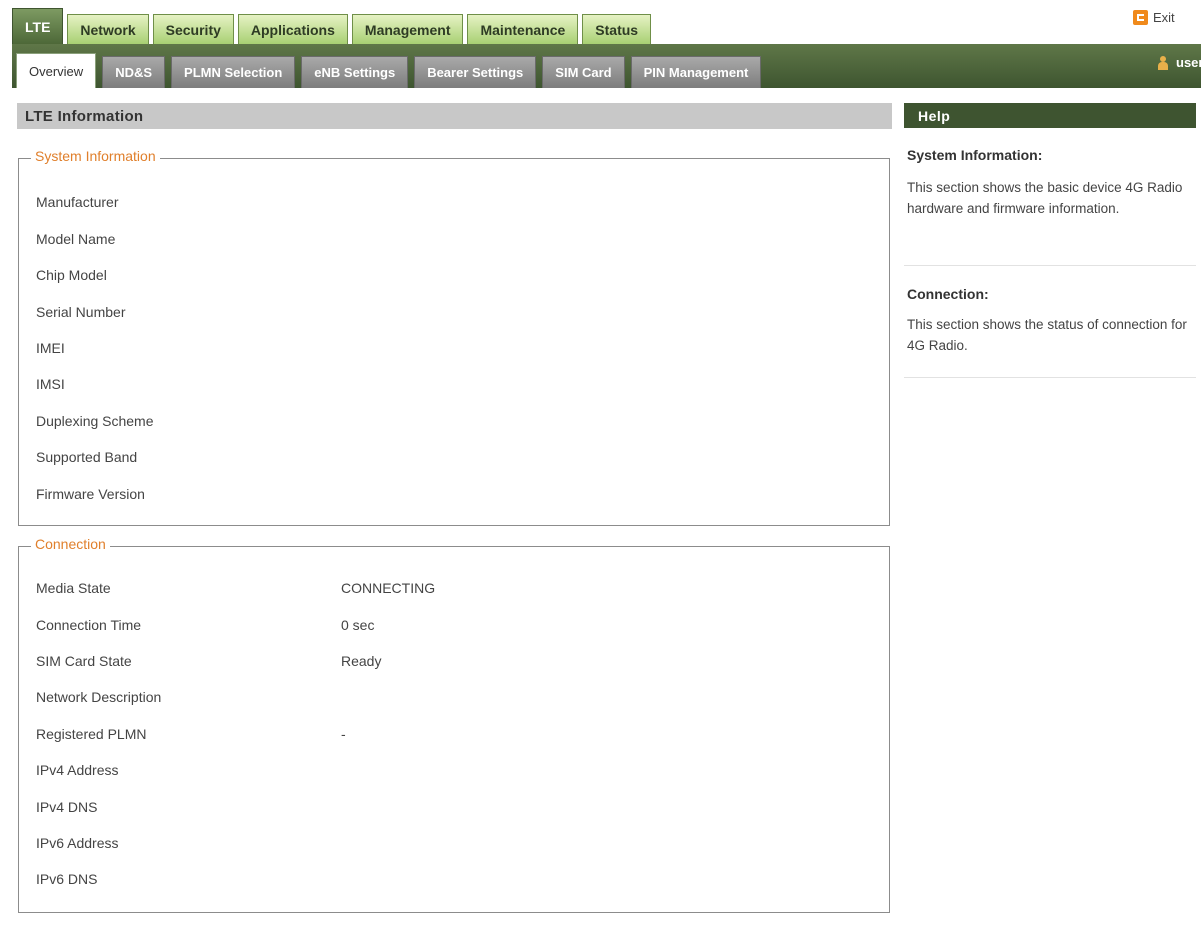 This screenshot has width=1201, height=942. Describe the element at coordinates (50, 384) in the screenshot. I see `imsi-label: IMSI` at that location.